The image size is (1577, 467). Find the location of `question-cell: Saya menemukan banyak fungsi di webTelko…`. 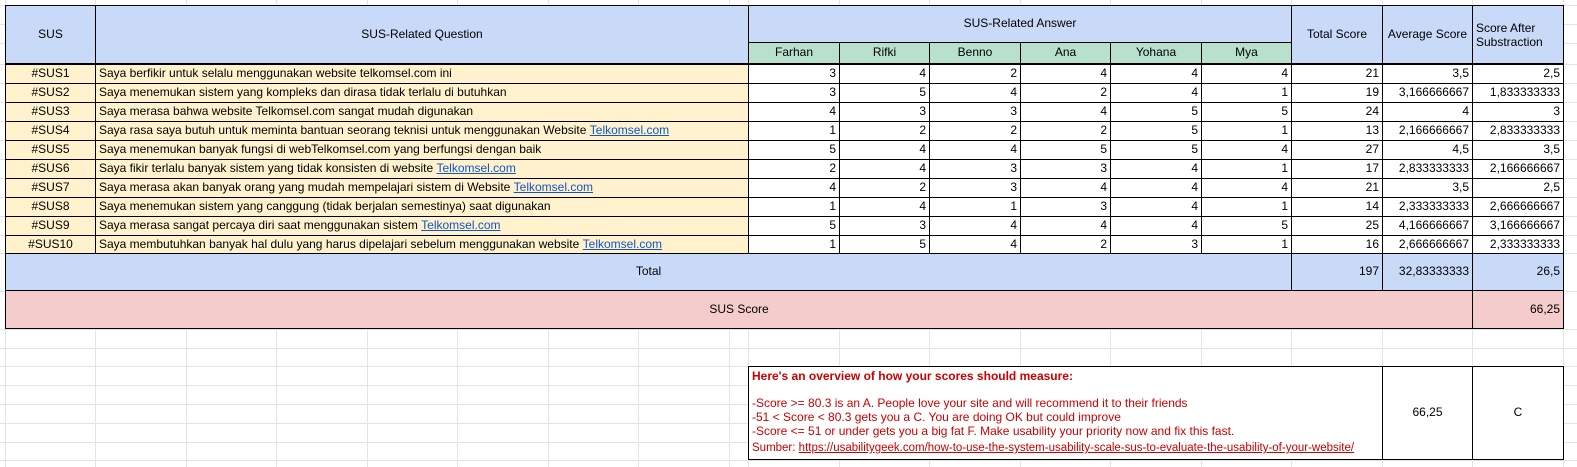

question-cell: Saya menemukan banyak fungsi di webTelko… is located at coordinates (422, 150).